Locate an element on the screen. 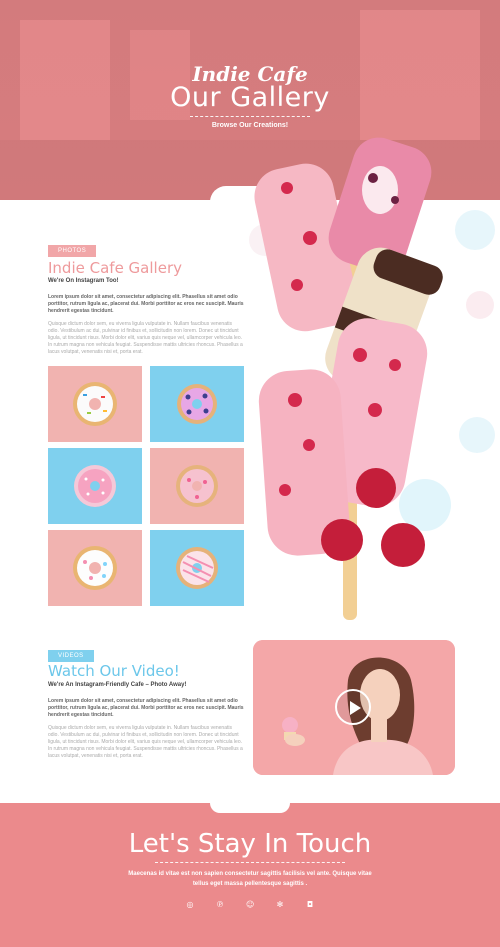 Image resolution: width=500 pixels, height=947 pixels. instagram-icon: ◎ is located at coordinates (190, 905).